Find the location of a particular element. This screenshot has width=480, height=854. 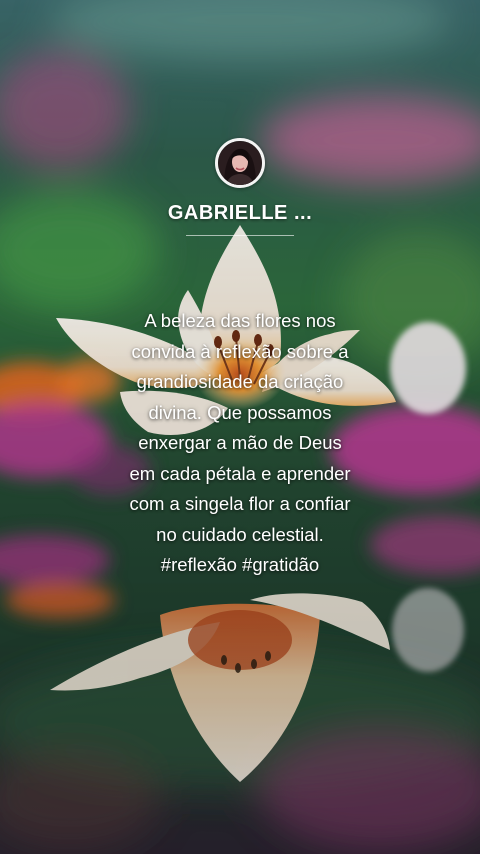

caption-line: divina. Que possamos is located at coordinates (240, 412).